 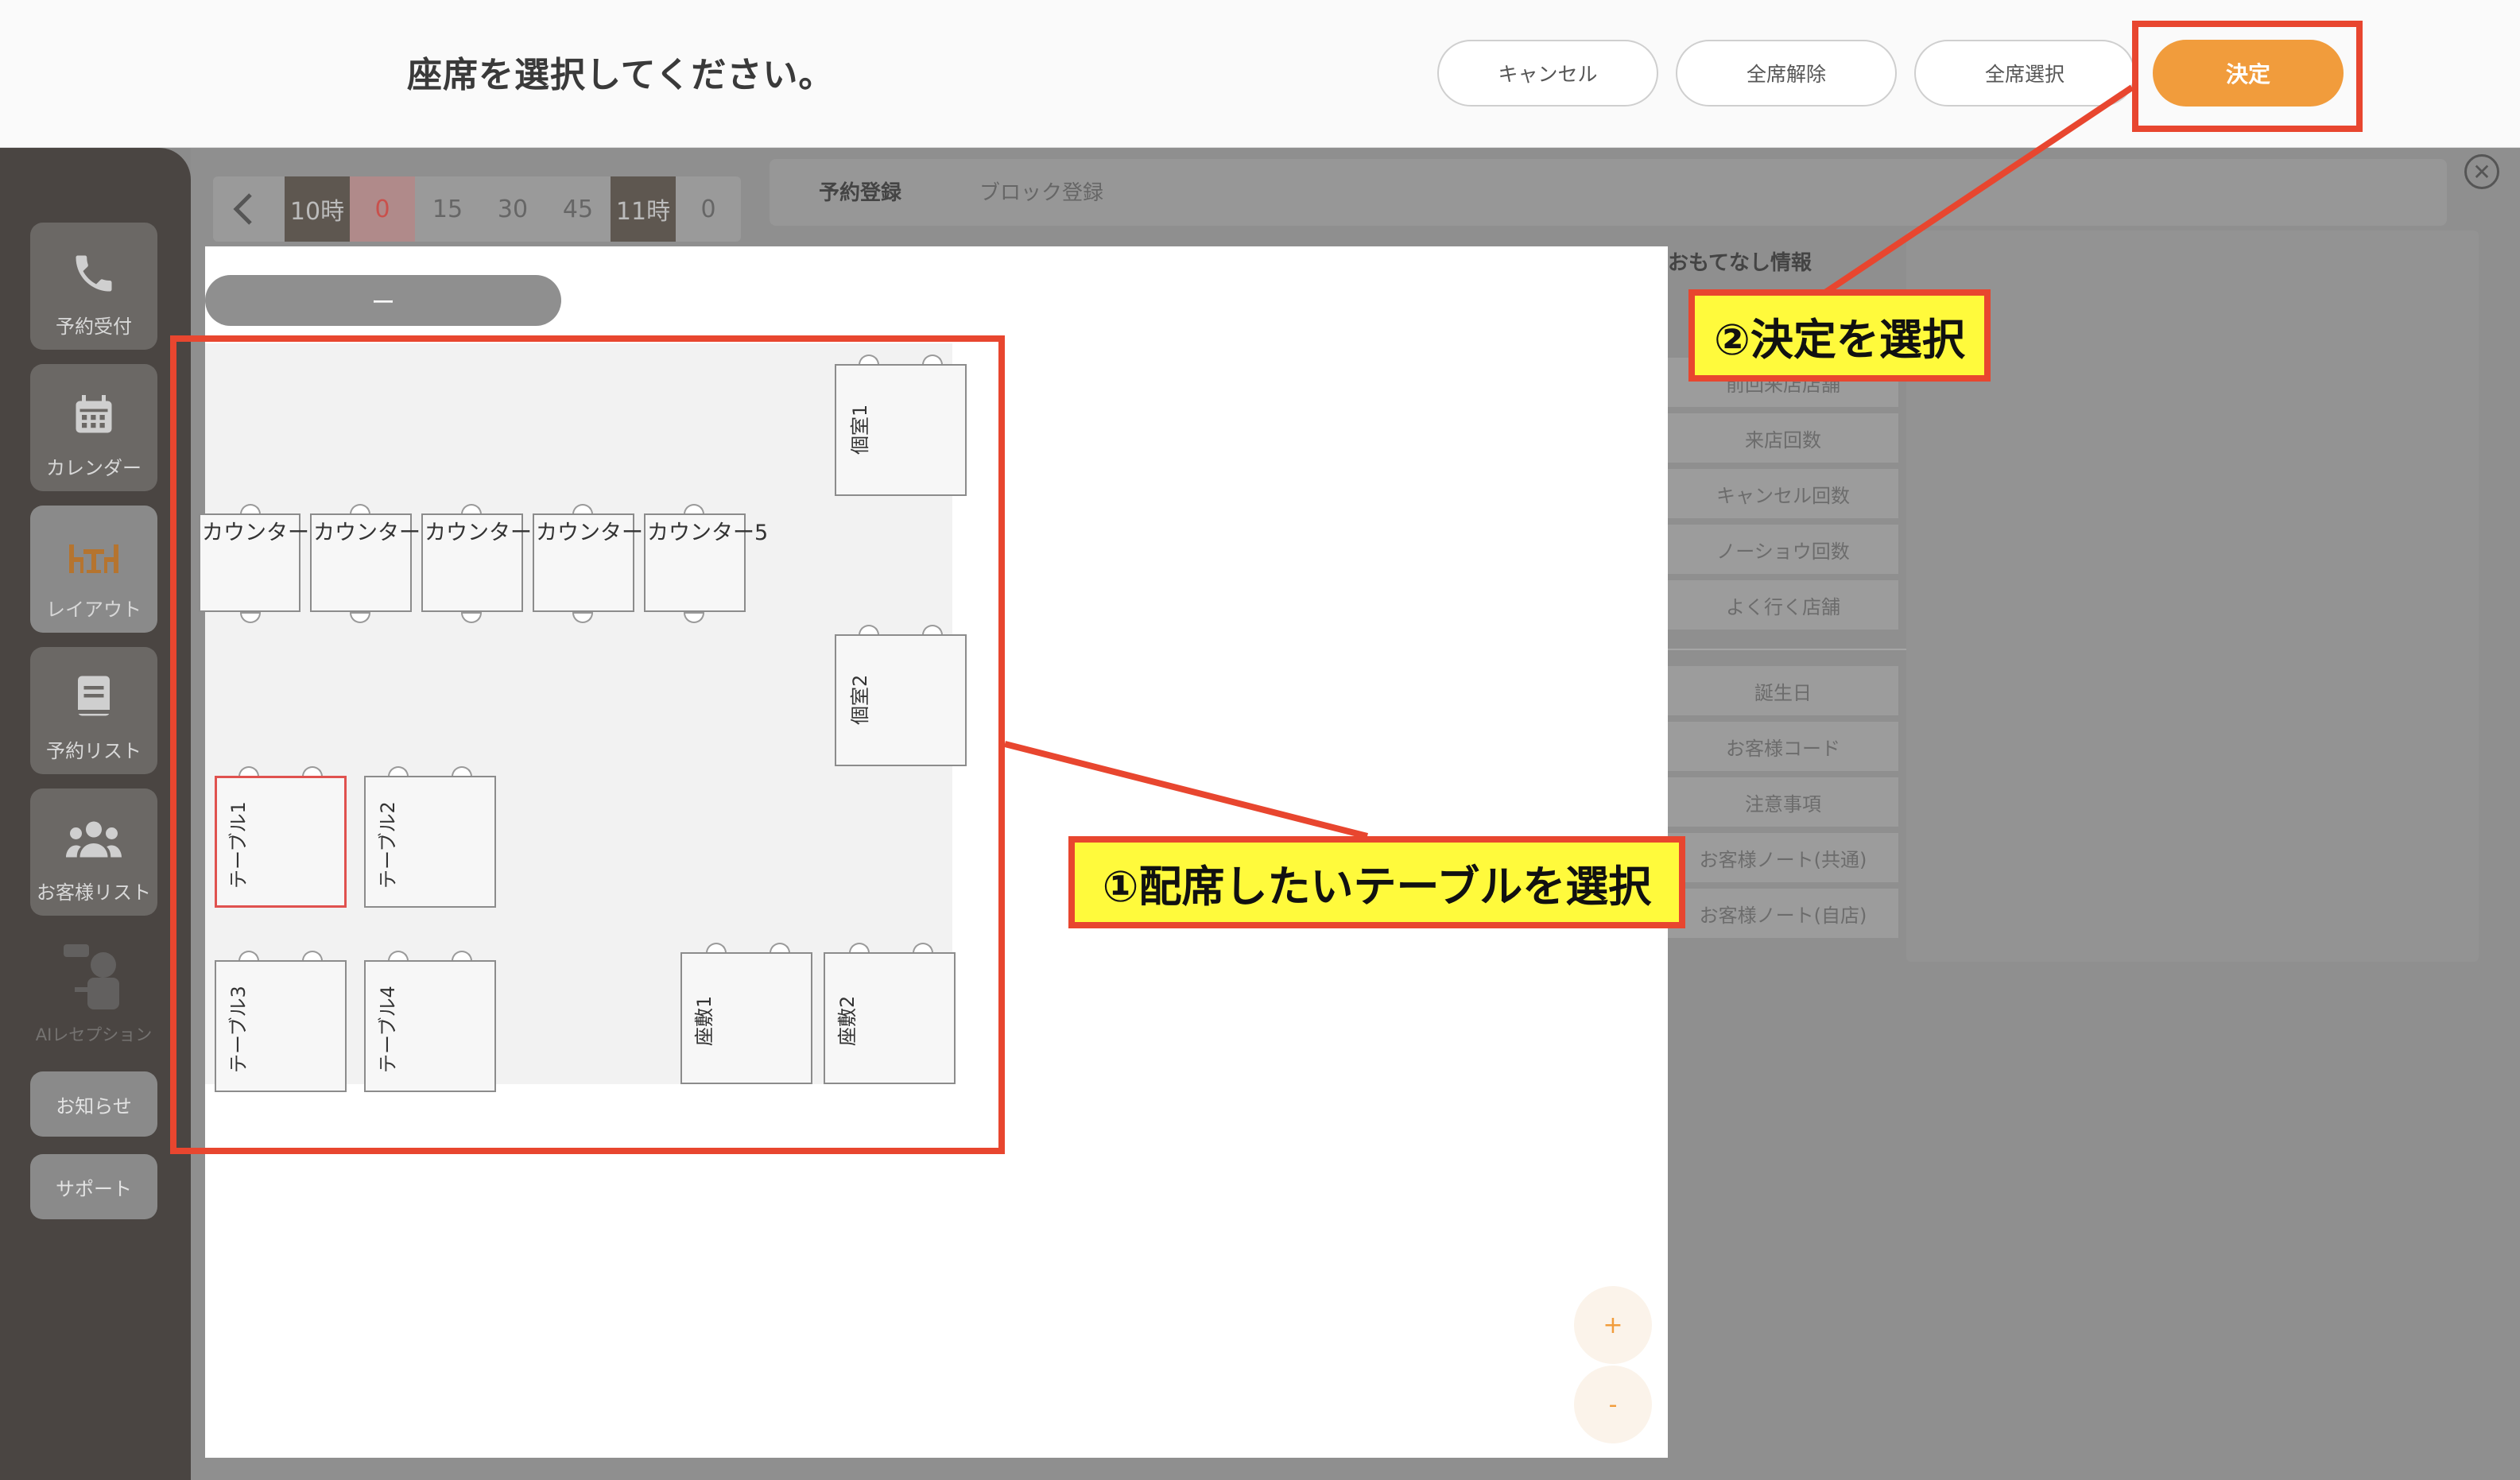 What do you see at coordinates (1376, 882) in the screenshot?
I see `annotation-step1: ①配席したいテーブルを選択` at bounding box center [1376, 882].